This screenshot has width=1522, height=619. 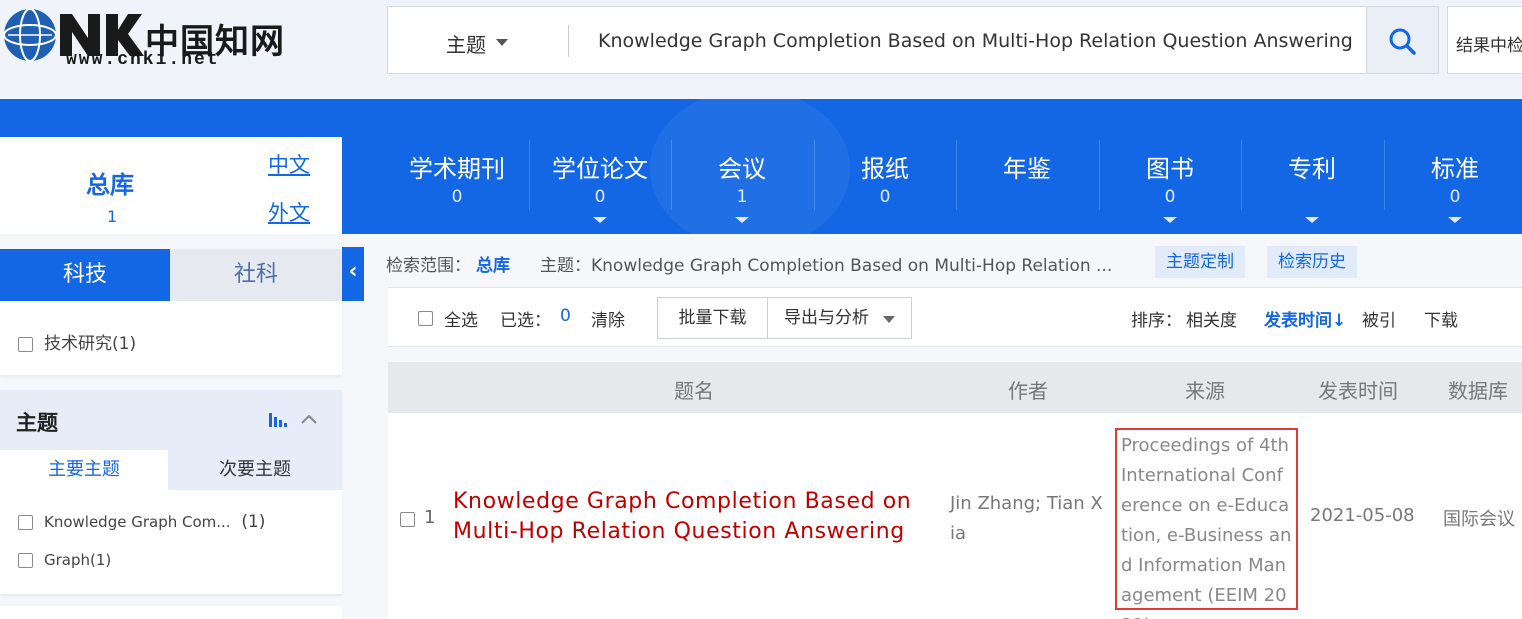 What do you see at coordinates (289, 164) in the screenshot?
I see `chinese-filter-link: 中文` at bounding box center [289, 164].